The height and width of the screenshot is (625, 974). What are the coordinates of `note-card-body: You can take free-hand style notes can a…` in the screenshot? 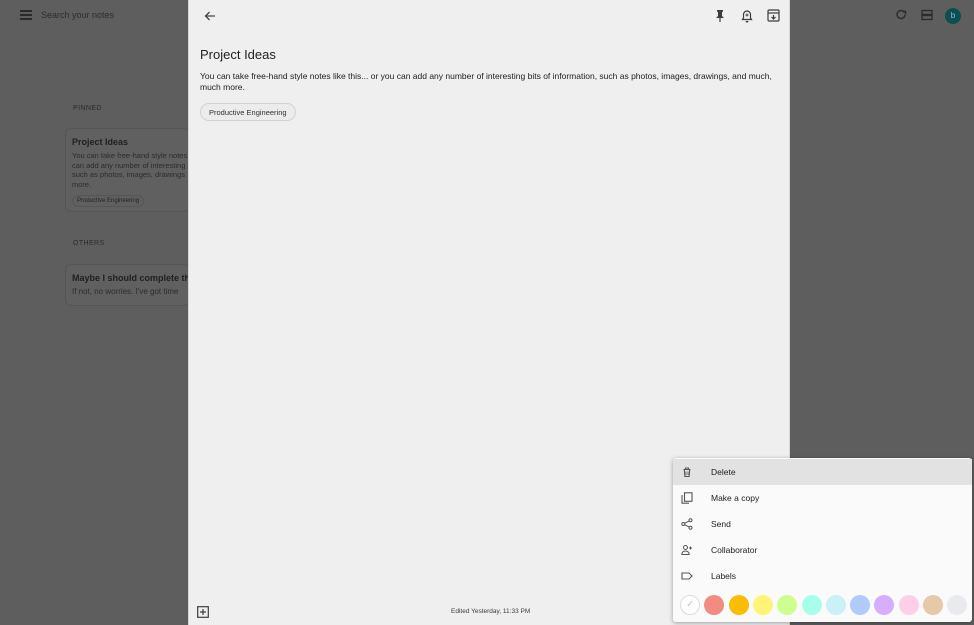 It's located at (130, 170).